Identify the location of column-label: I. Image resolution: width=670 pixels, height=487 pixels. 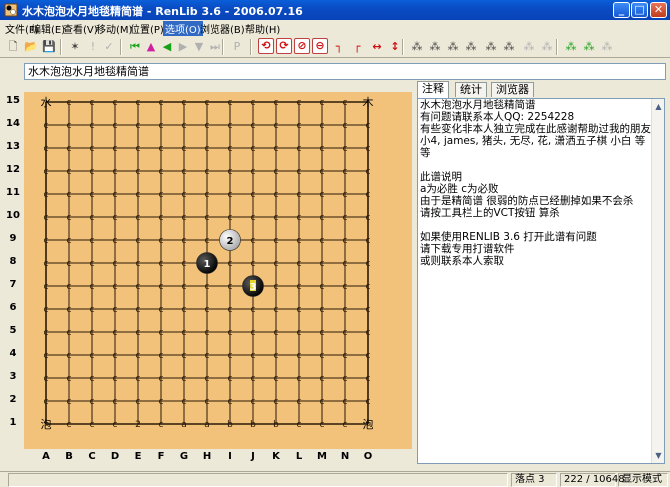
(230, 456).